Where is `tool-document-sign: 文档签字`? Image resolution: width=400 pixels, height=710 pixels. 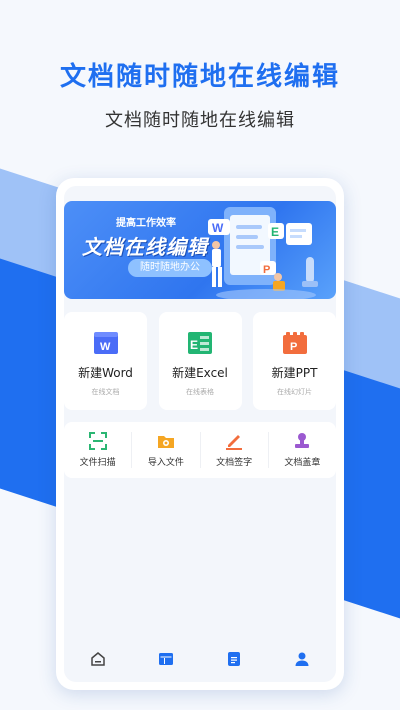
tool-document-sign: 文档签字 is located at coordinates (235, 450).